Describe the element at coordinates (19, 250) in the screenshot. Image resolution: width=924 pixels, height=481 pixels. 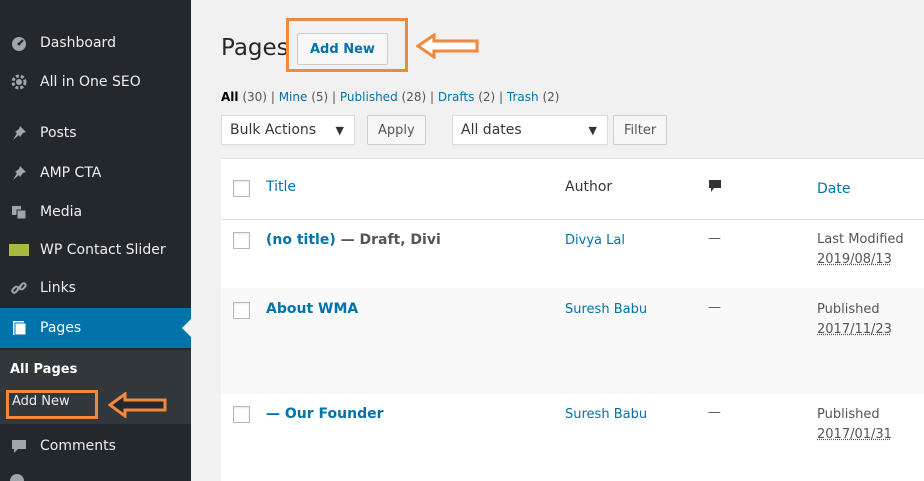
I see `slider-icon` at that location.